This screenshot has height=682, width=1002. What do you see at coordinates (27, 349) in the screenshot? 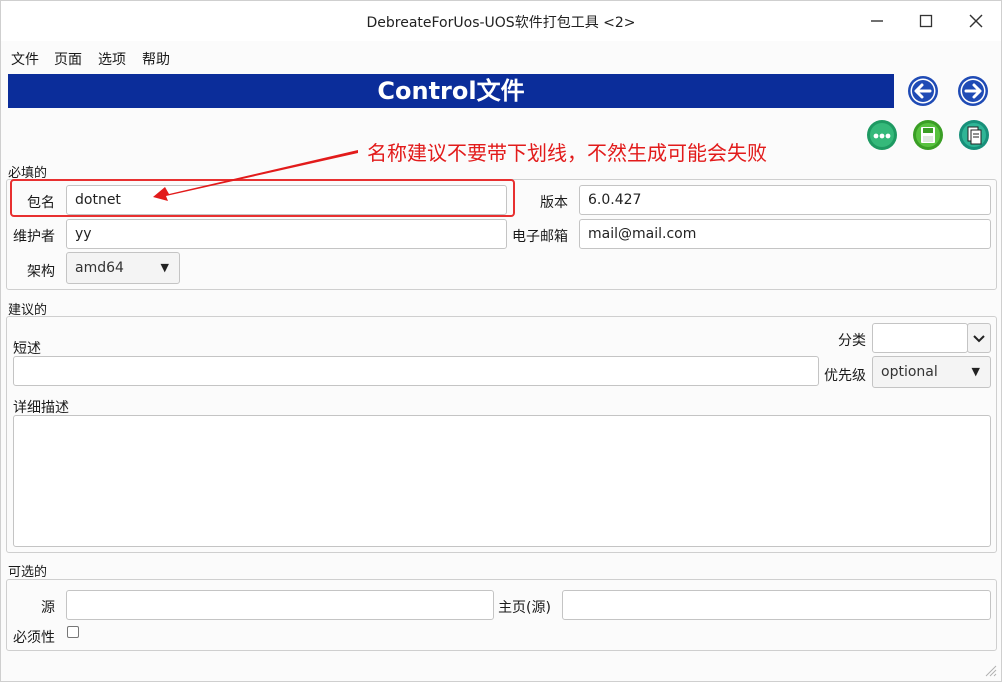
I see `short-description-label: 短述` at bounding box center [27, 349].